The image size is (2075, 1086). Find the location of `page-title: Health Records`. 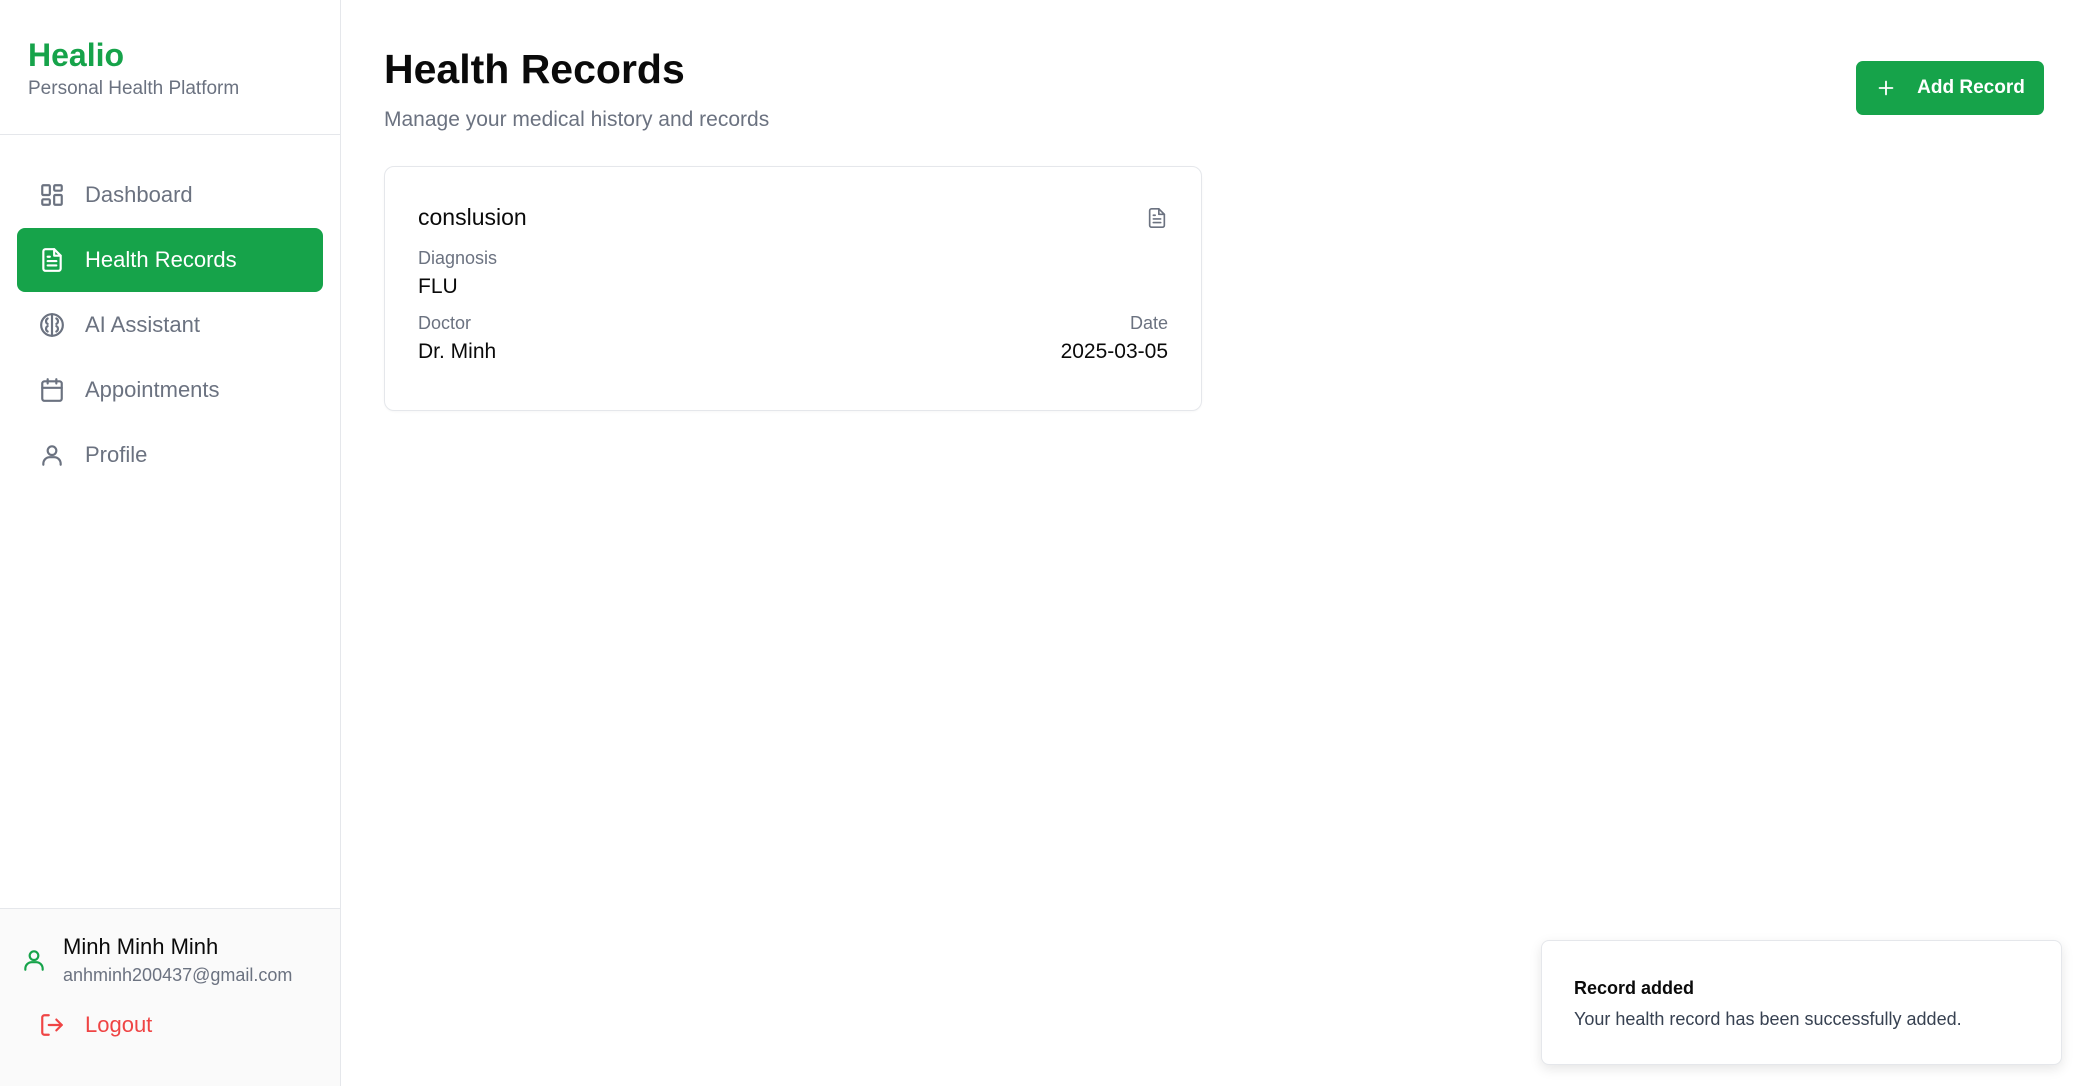

page-title: Health Records is located at coordinates (534, 69).